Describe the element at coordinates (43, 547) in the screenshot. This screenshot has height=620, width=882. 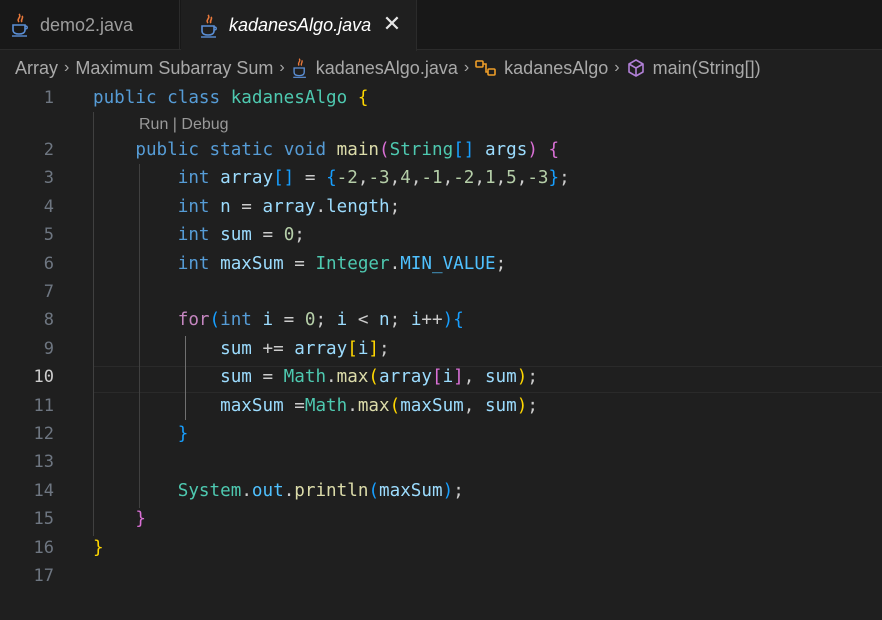
I see `line-number: 16` at that location.